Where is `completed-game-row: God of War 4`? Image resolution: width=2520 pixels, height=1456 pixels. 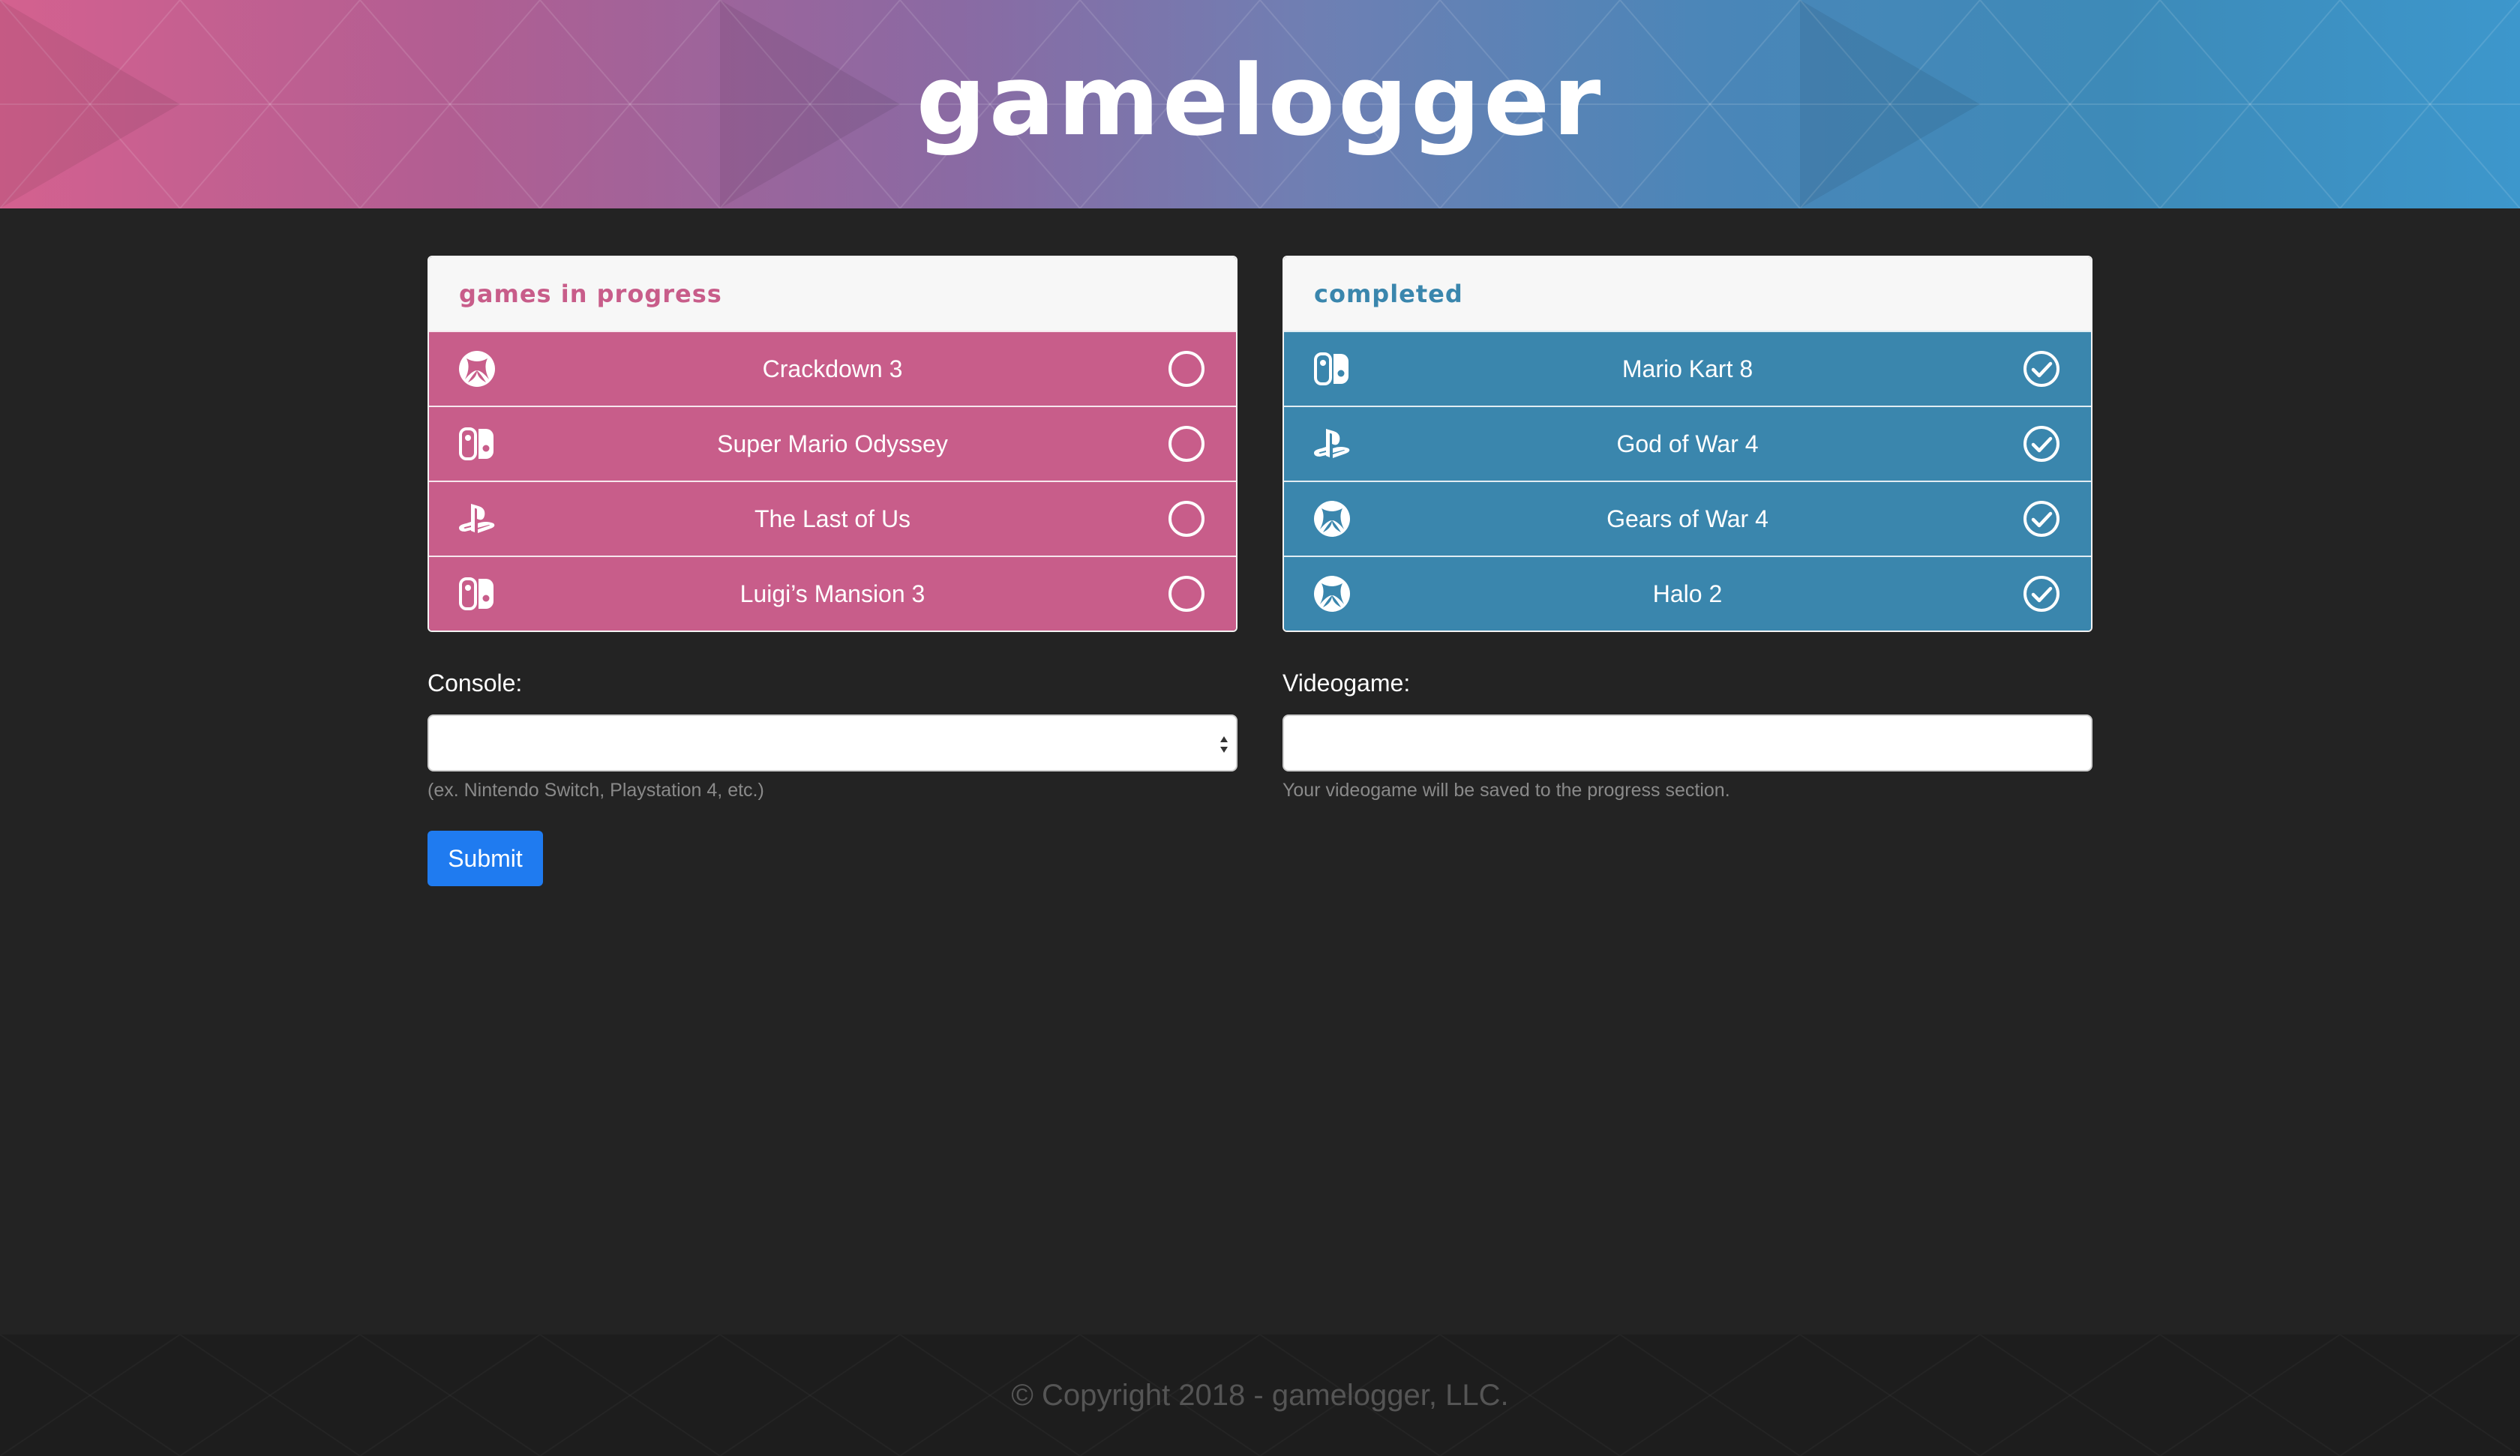 completed-game-row: God of War 4 is located at coordinates (1687, 443).